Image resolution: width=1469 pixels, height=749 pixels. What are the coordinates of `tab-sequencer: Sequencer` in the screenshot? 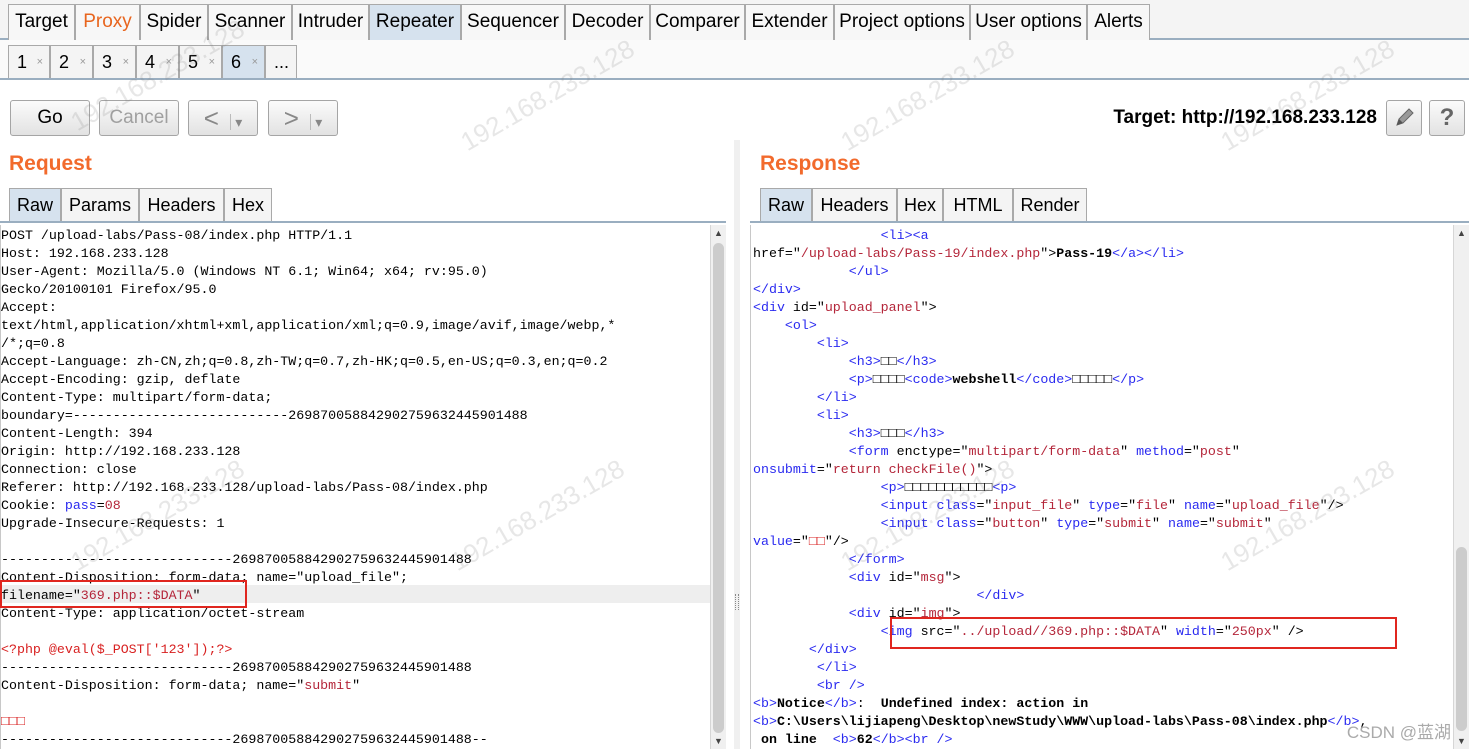 It's located at (513, 22).